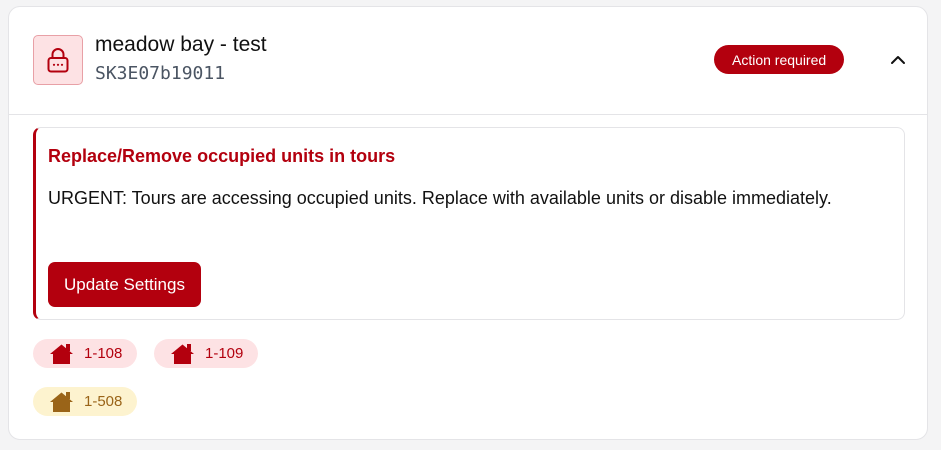  Describe the element at coordinates (181, 44) in the screenshot. I see `site-name: meadow bay - test` at that location.